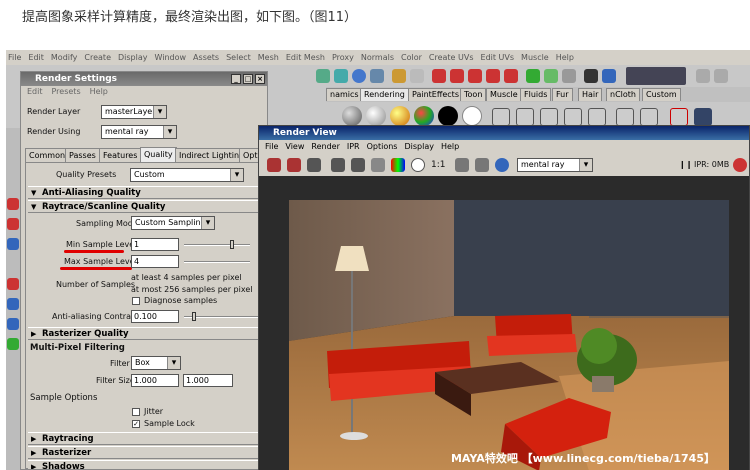 This screenshot has height=470, width=750. I want to click on tab-common: Common, so click(47, 155).